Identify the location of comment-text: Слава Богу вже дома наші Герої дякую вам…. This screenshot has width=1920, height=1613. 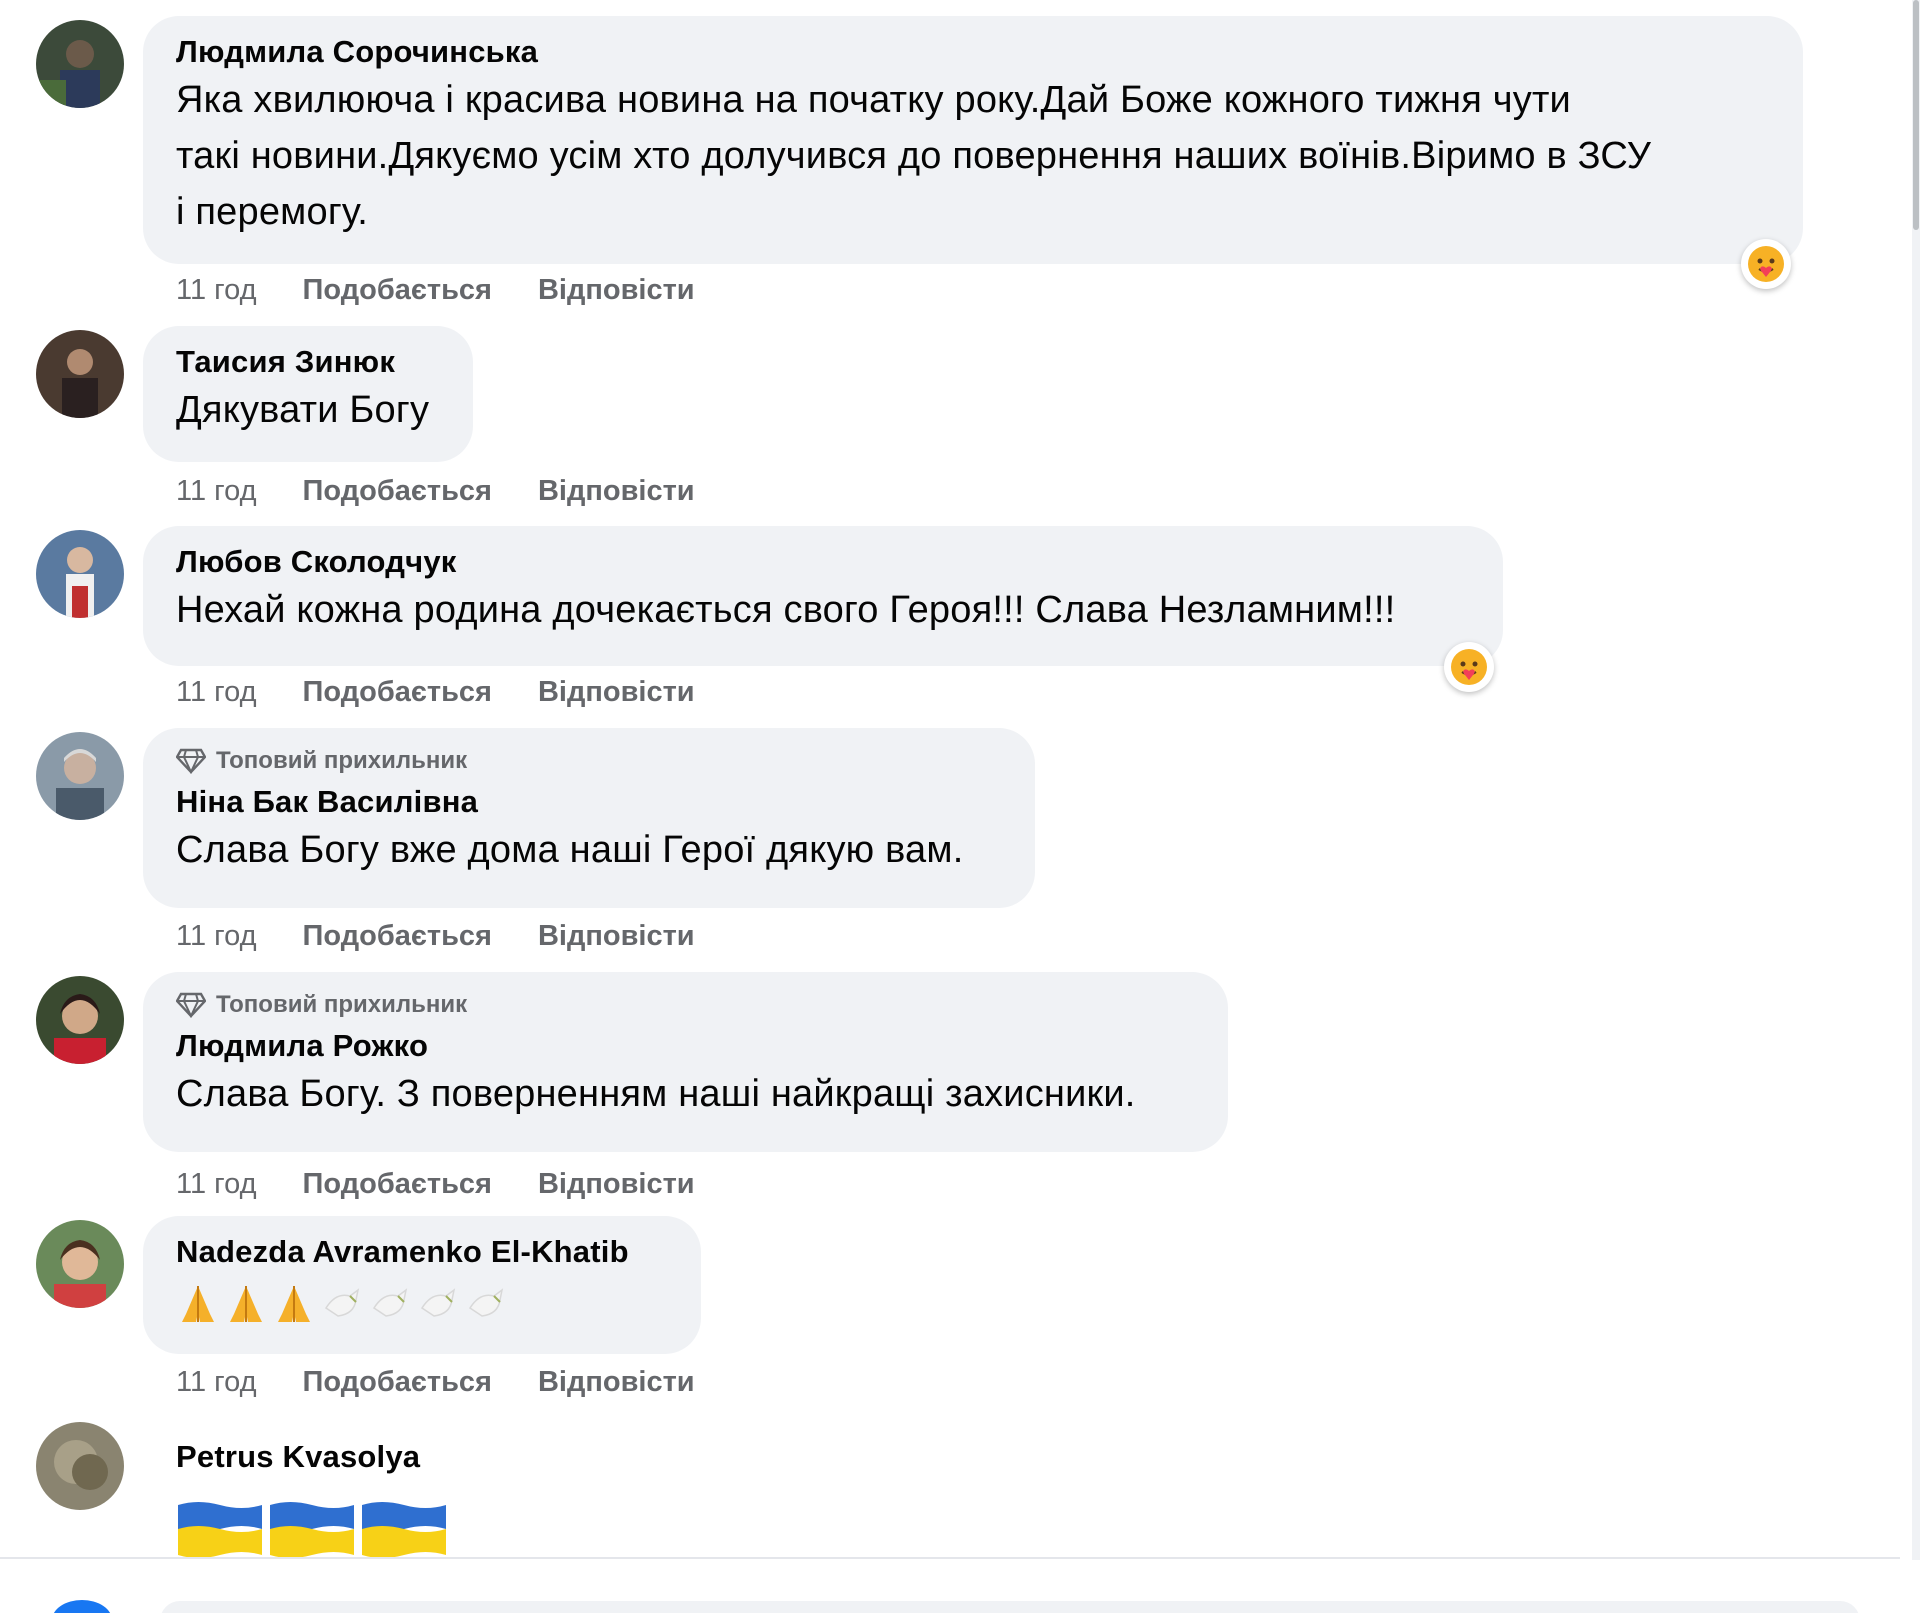
(570, 850).